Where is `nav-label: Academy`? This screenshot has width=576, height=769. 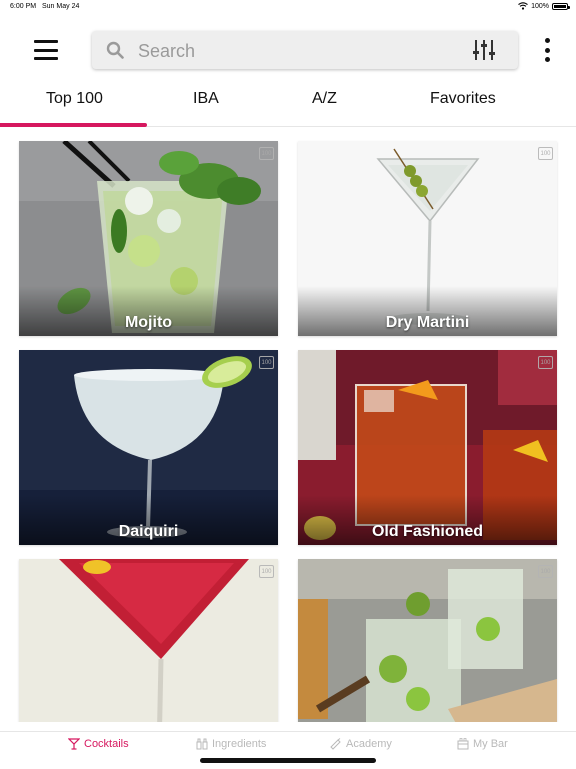 nav-label: Academy is located at coordinates (369, 744).